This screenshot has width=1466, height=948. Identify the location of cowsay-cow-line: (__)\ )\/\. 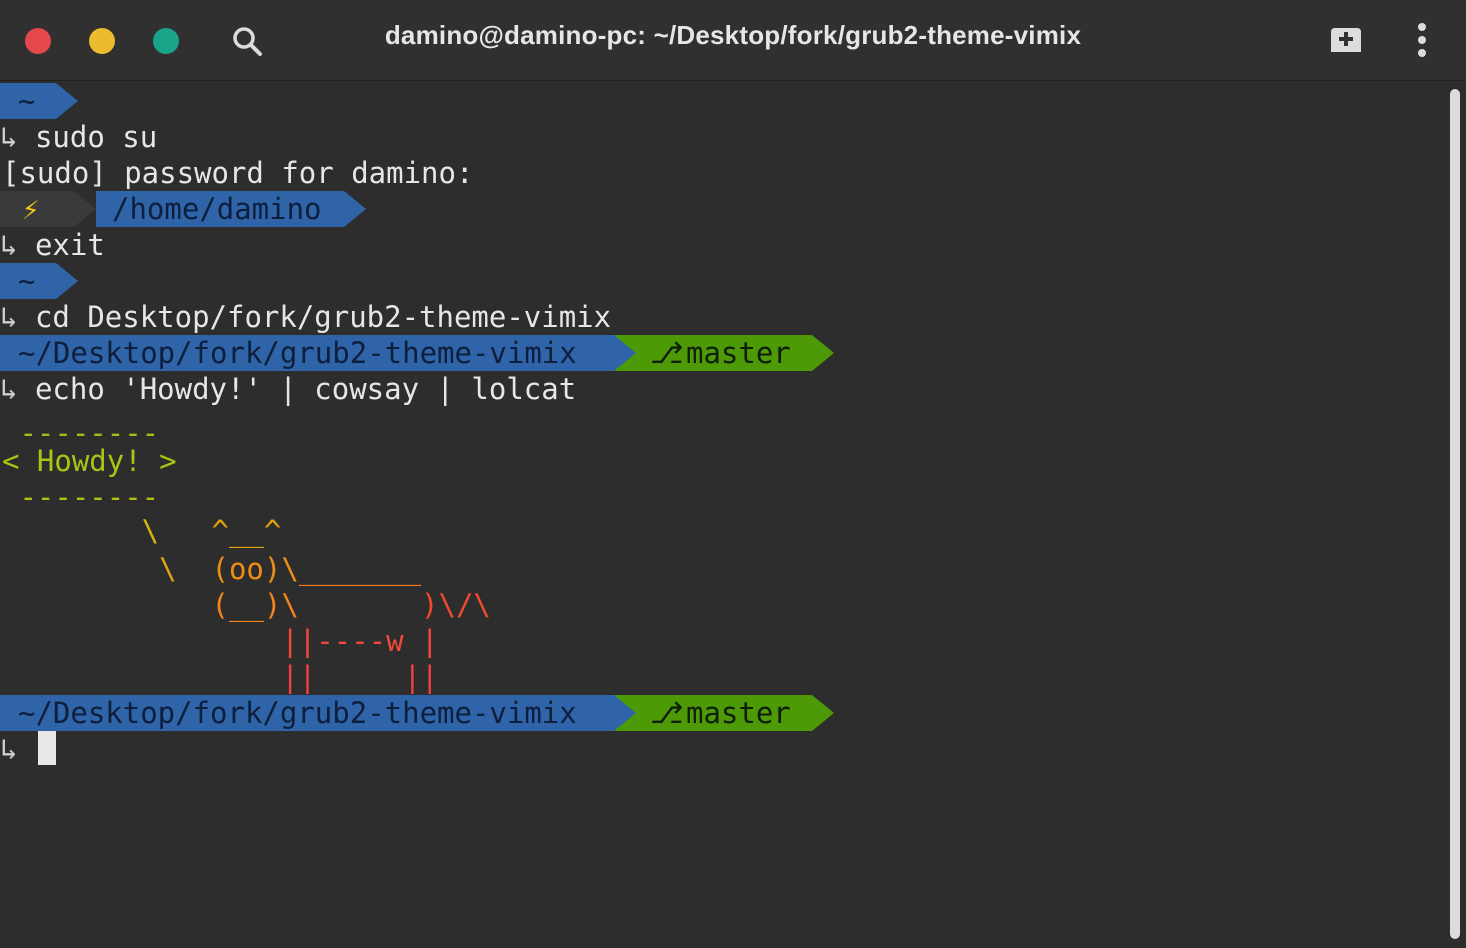
(351, 605).